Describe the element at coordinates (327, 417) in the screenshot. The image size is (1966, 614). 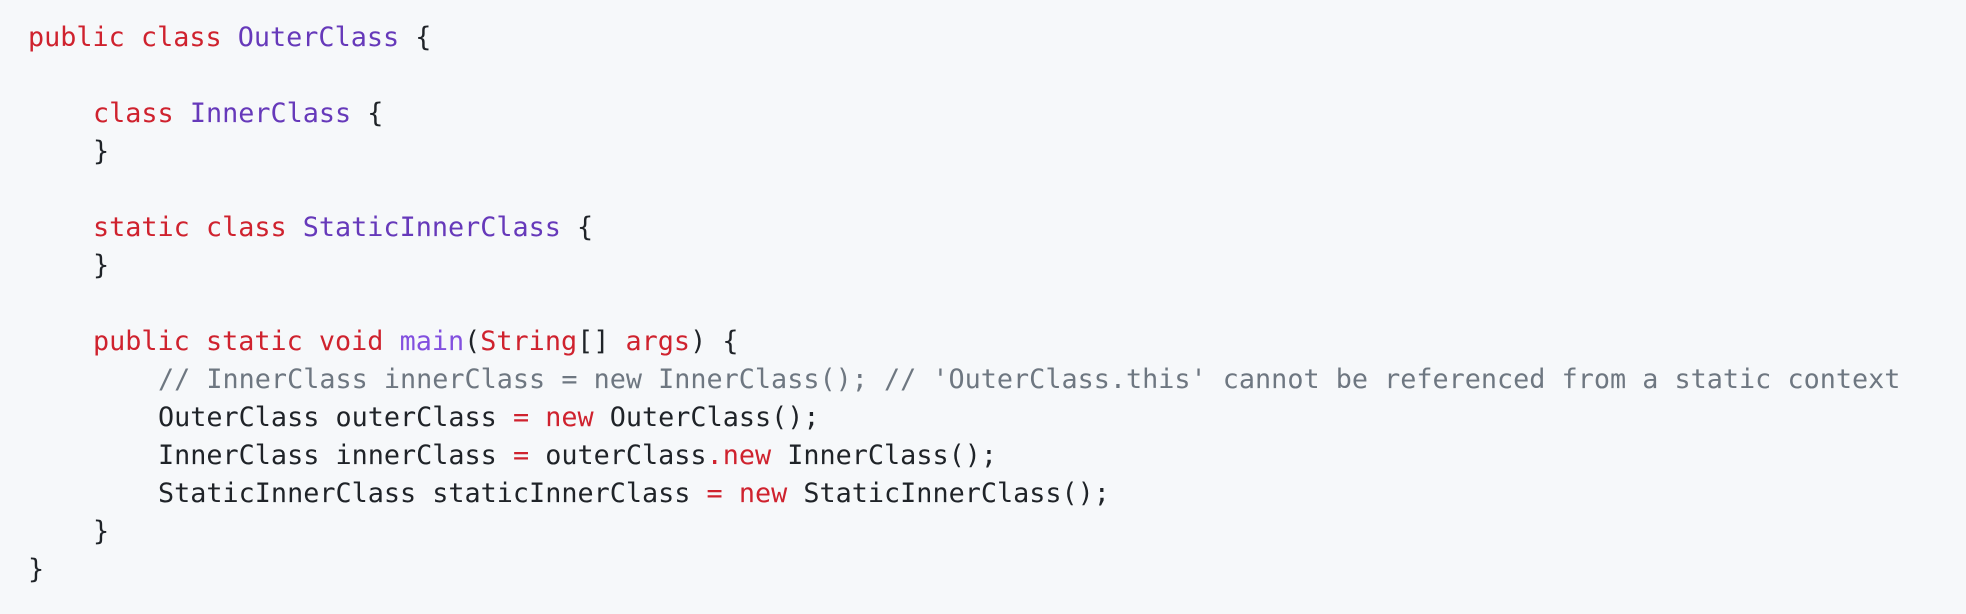
I see `declaration: OuterClass outerClass` at that location.